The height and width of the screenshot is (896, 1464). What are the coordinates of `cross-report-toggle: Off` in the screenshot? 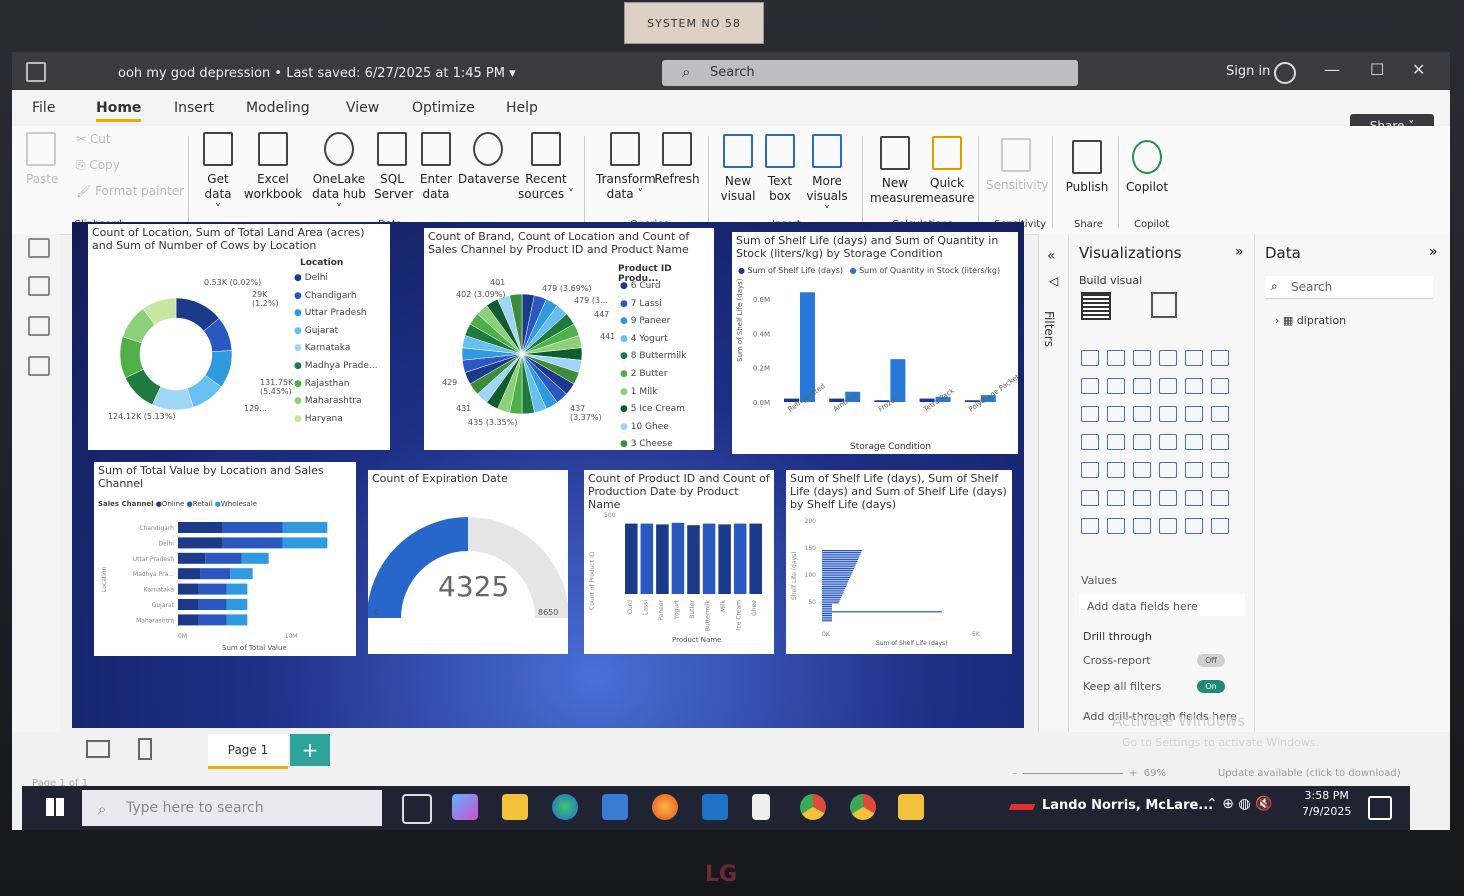 It's located at (1211, 660).